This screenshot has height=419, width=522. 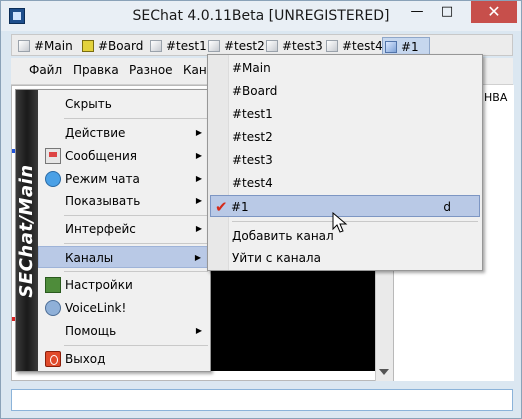 What do you see at coordinates (88, 46) in the screenshot?
I see `board-icon` at bounding box center [88, 46].